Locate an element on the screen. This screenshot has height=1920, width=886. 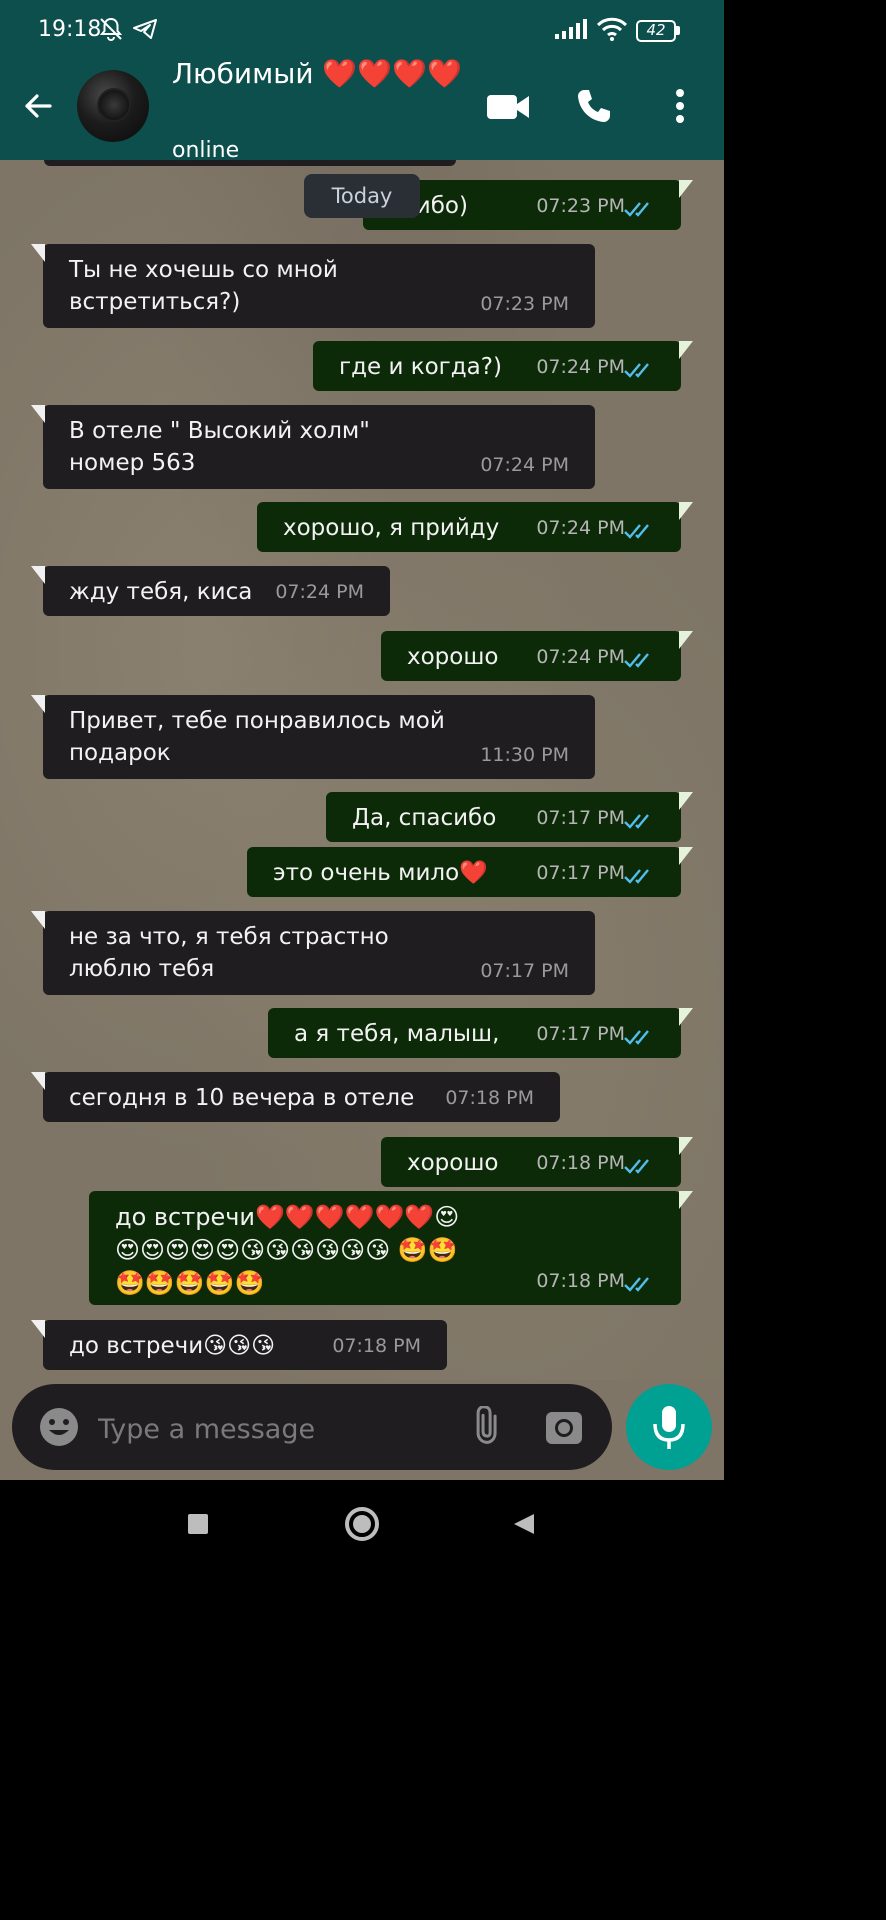
message-text: где и когда?) is located at coordinates (420, 367).